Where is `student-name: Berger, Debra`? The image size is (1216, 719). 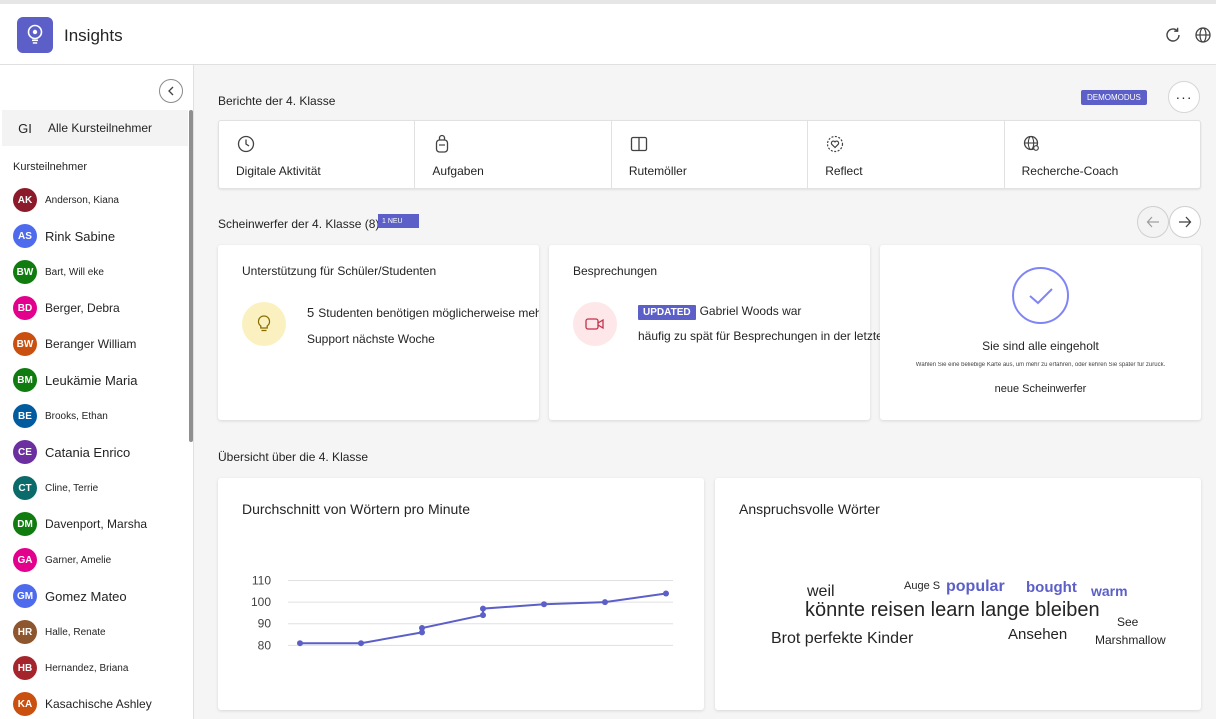
student-name: Berger, Debra is located at coordinates (82, 308).